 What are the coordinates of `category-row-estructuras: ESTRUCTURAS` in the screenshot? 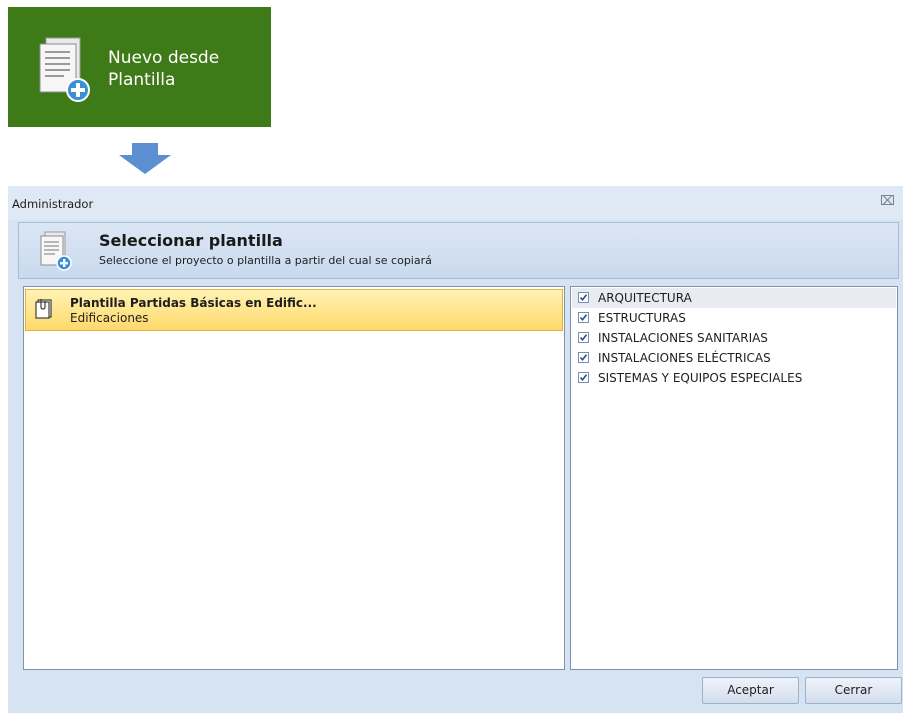 It's located at (734, 318).